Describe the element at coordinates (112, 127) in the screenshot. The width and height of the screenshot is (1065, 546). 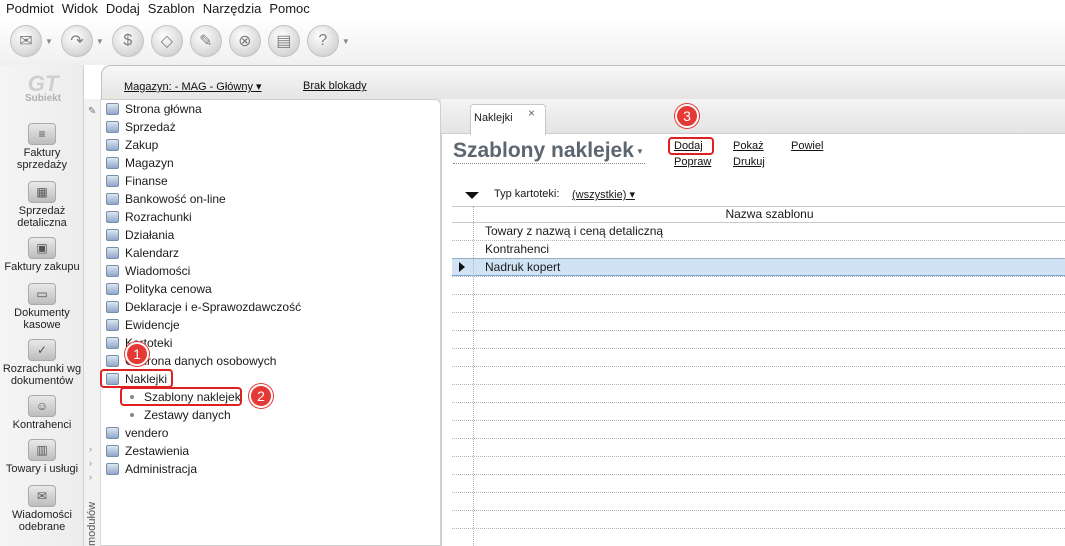
I see `sales-icon` at that location.